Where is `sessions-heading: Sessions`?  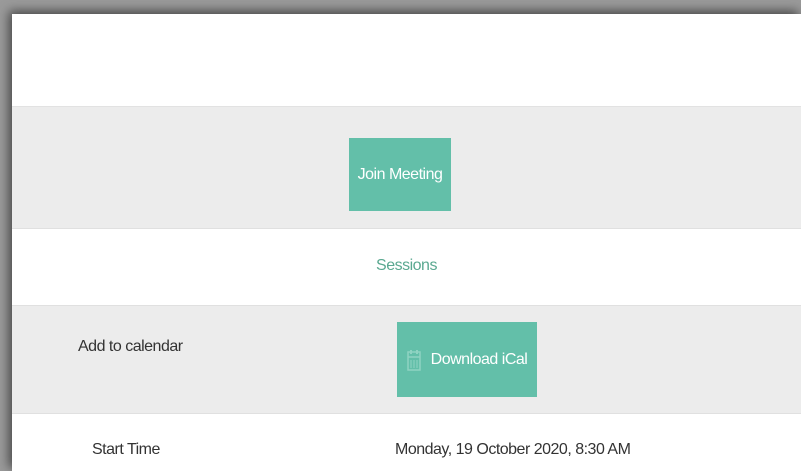
sessions-heading: Sessions is located at coordinates (406, 265).